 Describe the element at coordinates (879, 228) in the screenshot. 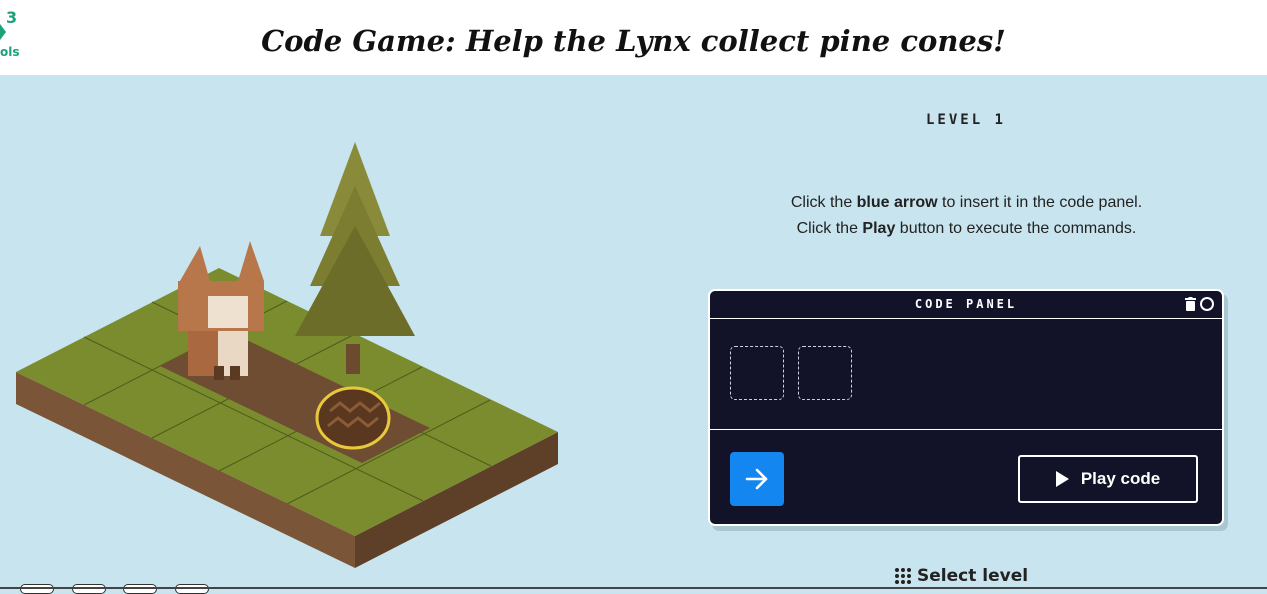

I see `instruction-highlight-play: Play` at that location.